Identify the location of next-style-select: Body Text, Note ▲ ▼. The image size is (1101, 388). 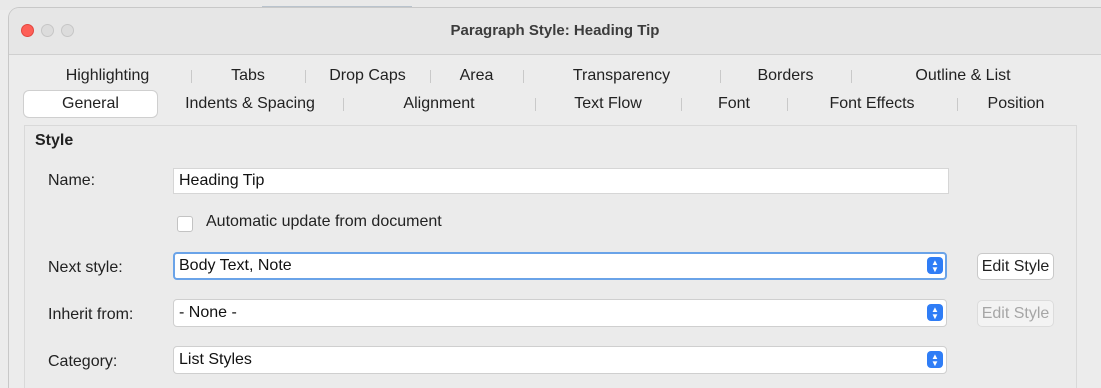
(560, 266).